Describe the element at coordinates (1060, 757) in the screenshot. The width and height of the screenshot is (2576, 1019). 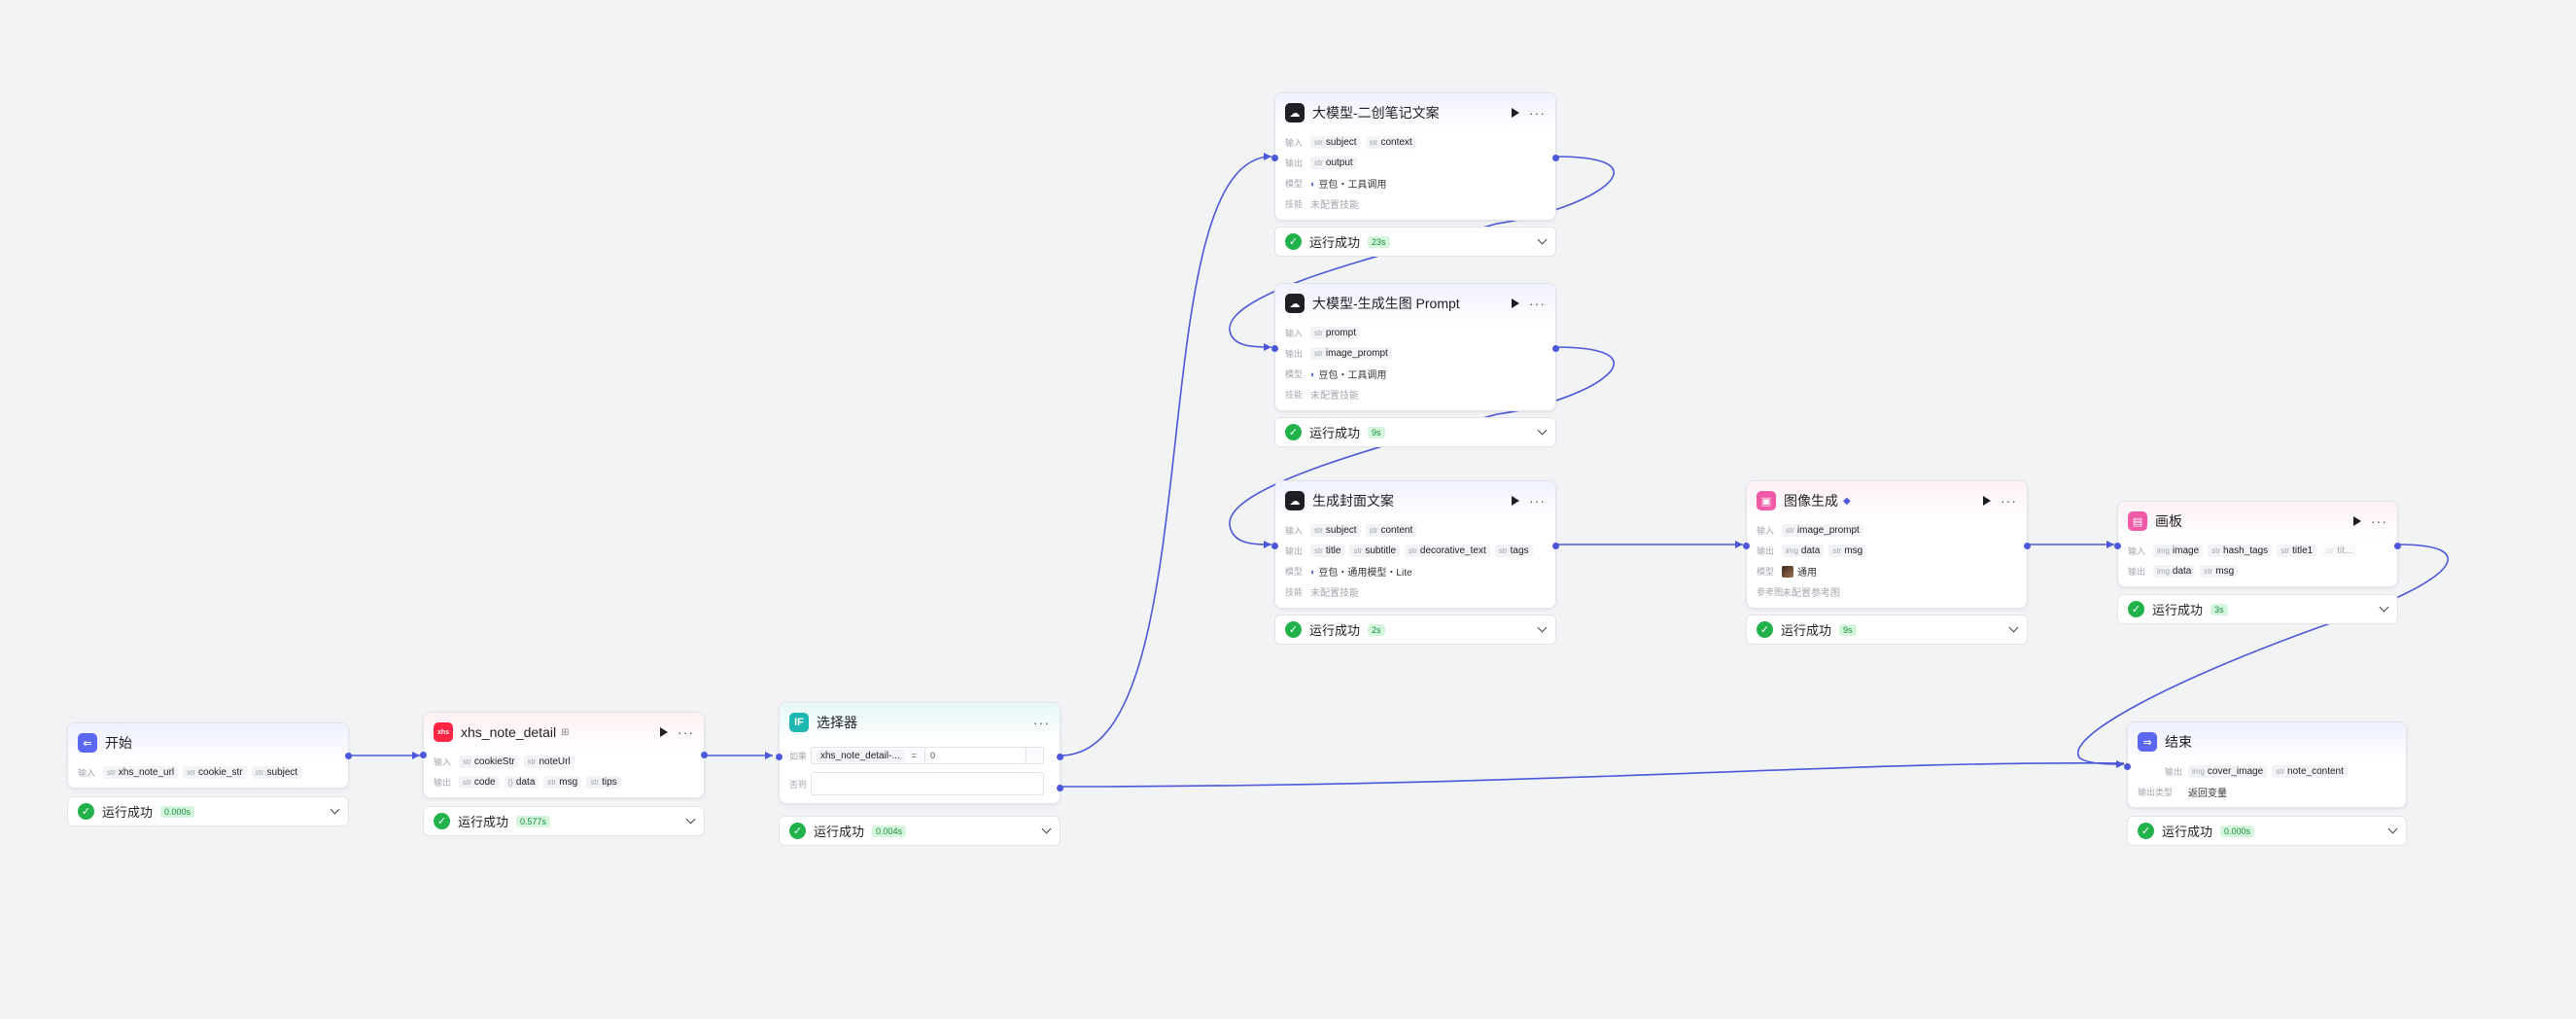
I see `if-port` at that location.